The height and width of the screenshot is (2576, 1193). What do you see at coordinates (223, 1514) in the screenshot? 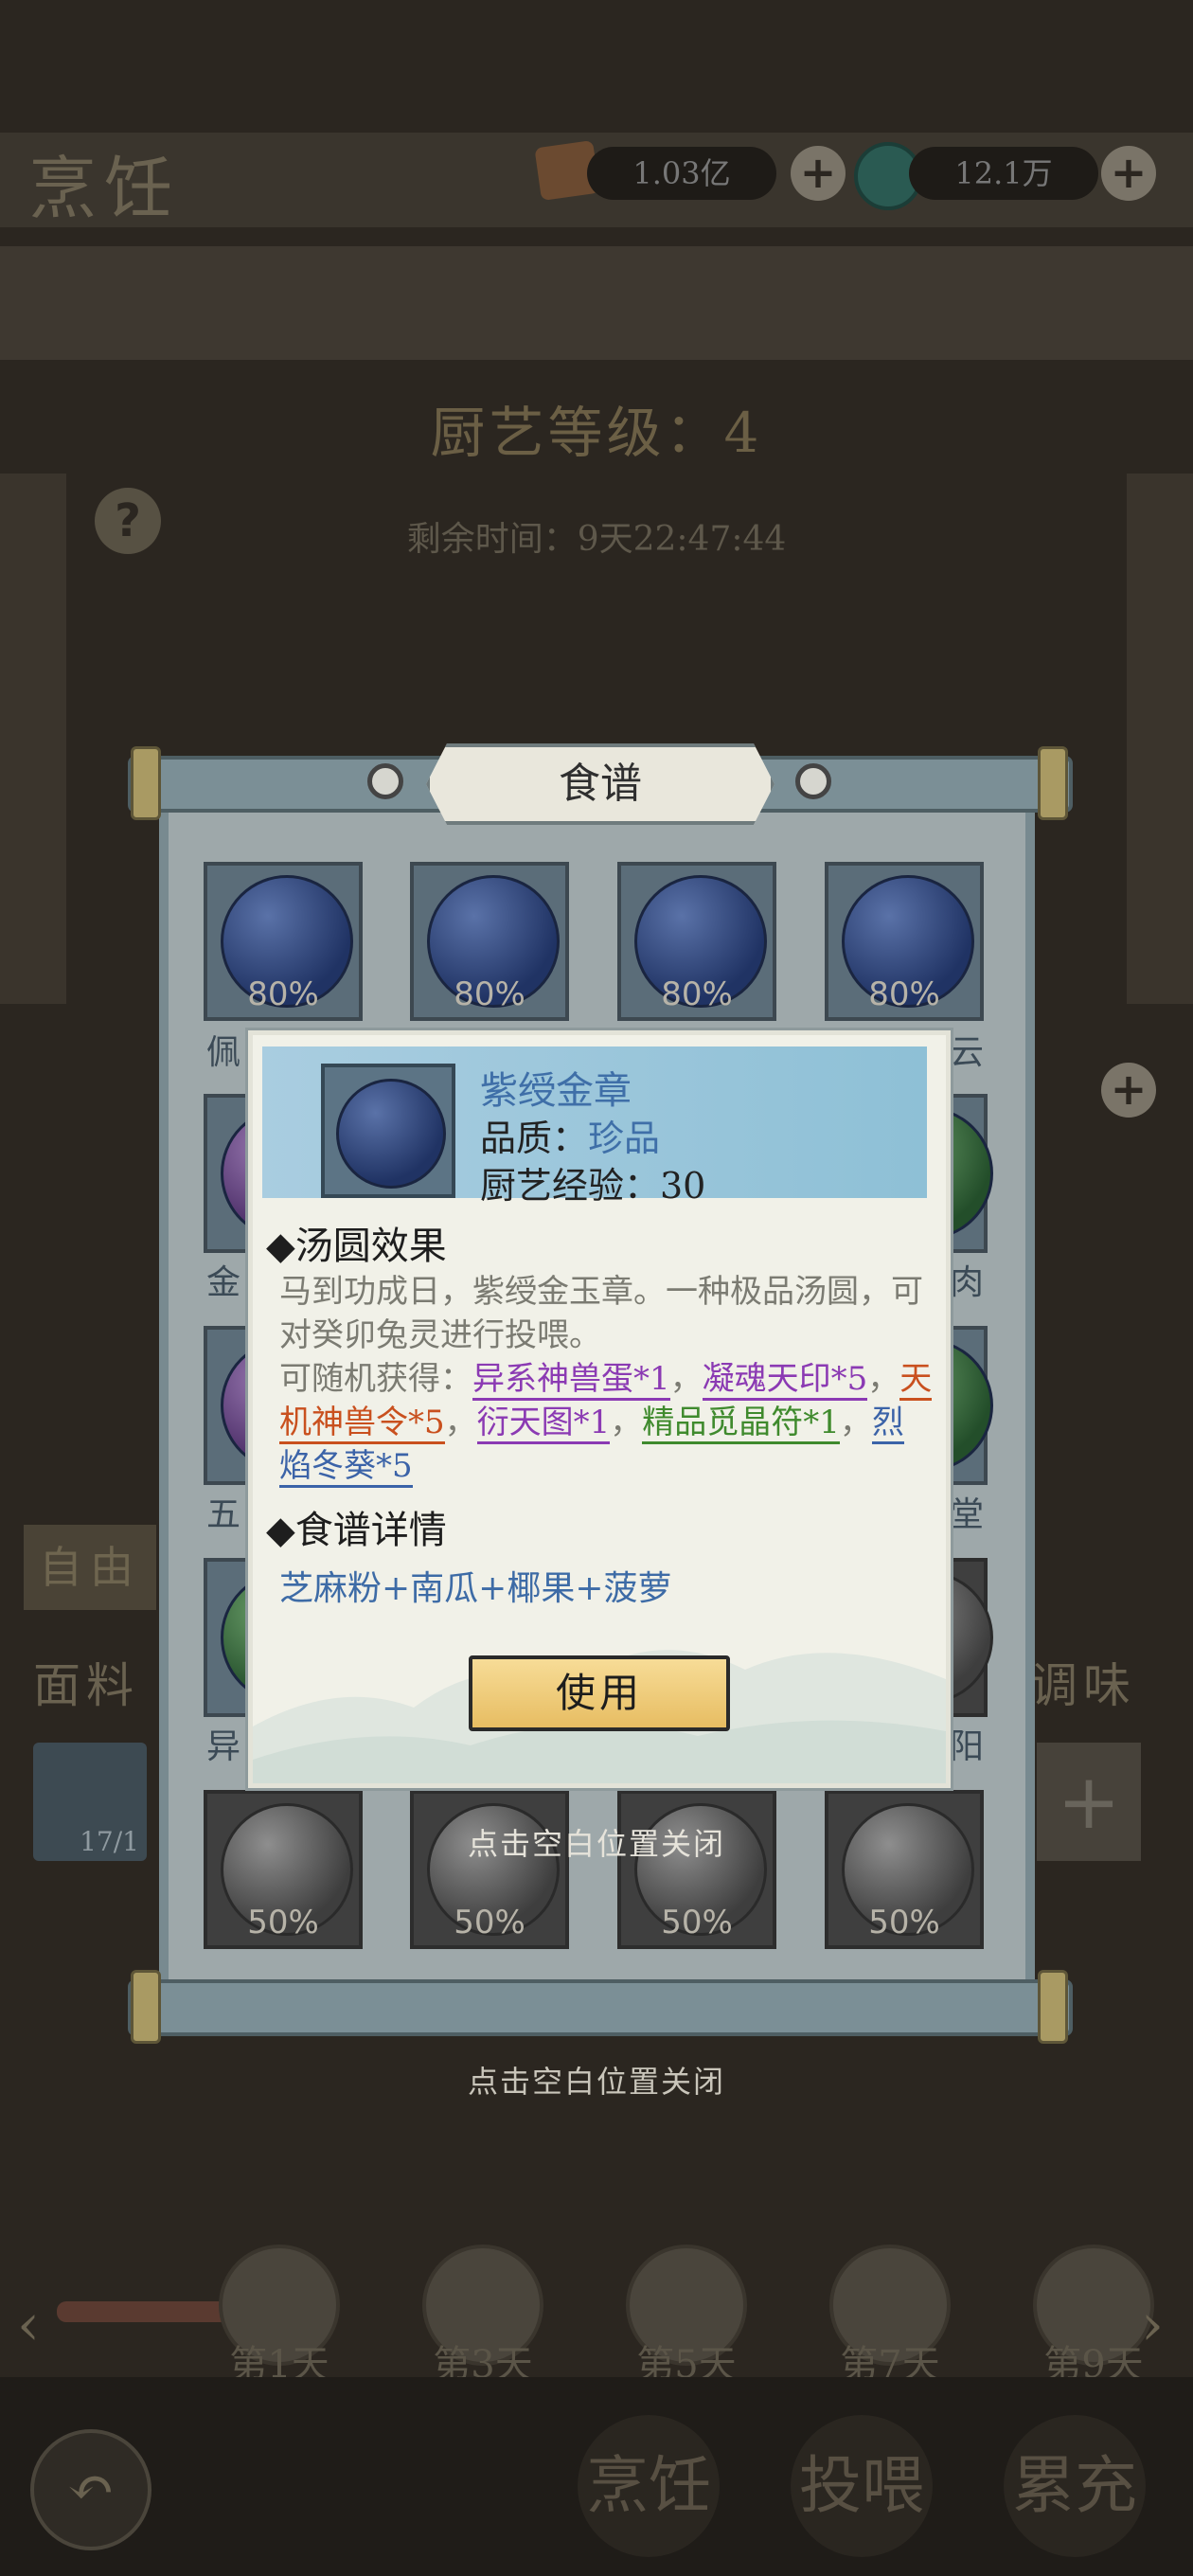
I see `recipe-name-fragment: 五` at bounding box center [223, 1514].